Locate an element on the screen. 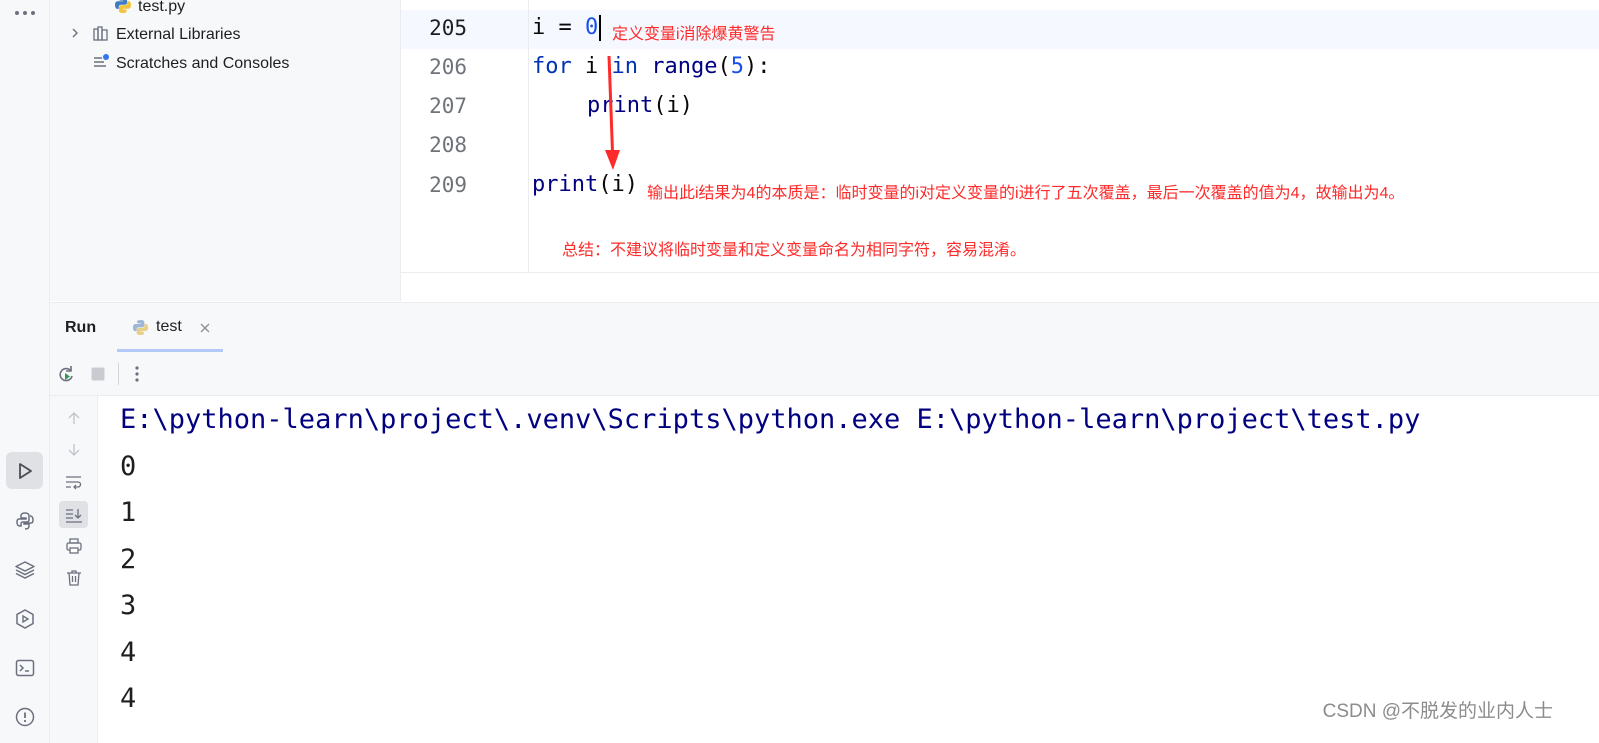 This screenshot has height=743, width=1599. code-line-205: i = 0 is located at coordinates (567, 28).